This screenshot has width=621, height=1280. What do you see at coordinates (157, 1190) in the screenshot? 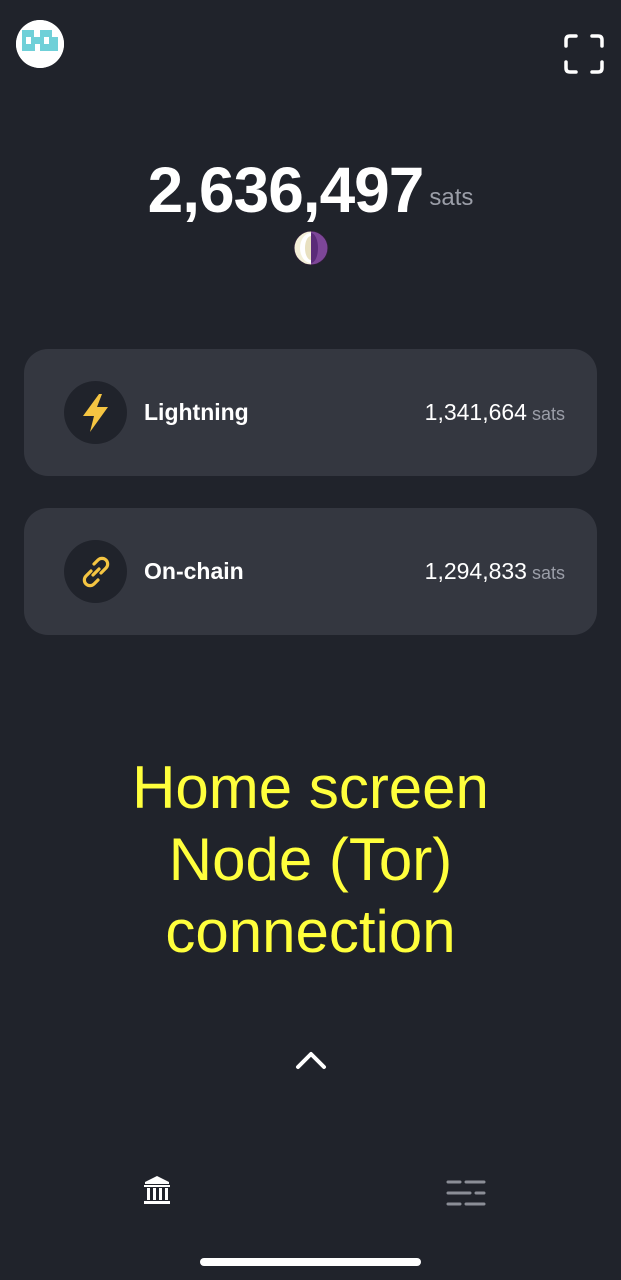
I see `bank-icon` at bounding box center [157, 1190].